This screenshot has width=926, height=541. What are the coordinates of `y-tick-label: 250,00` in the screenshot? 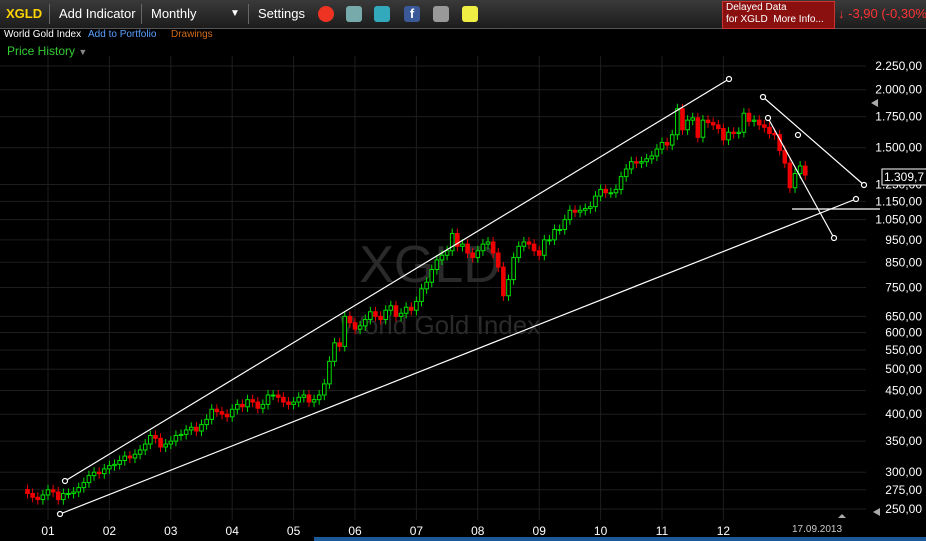 It's located at (903, 509).